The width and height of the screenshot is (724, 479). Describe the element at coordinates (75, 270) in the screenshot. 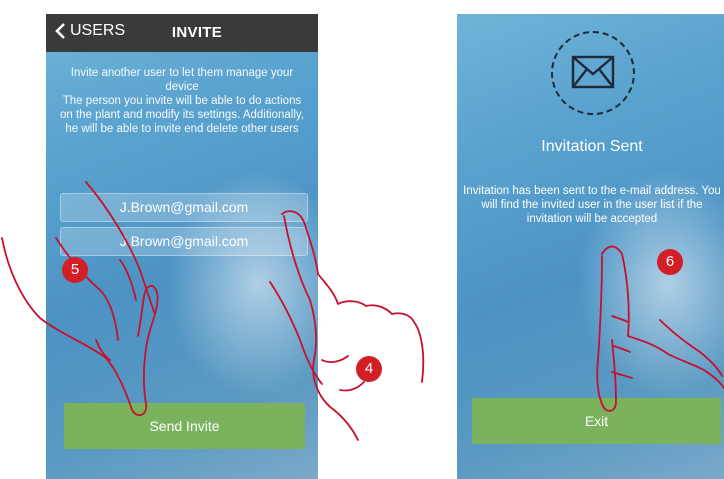

I see `step-badge-5: 5` at that location.